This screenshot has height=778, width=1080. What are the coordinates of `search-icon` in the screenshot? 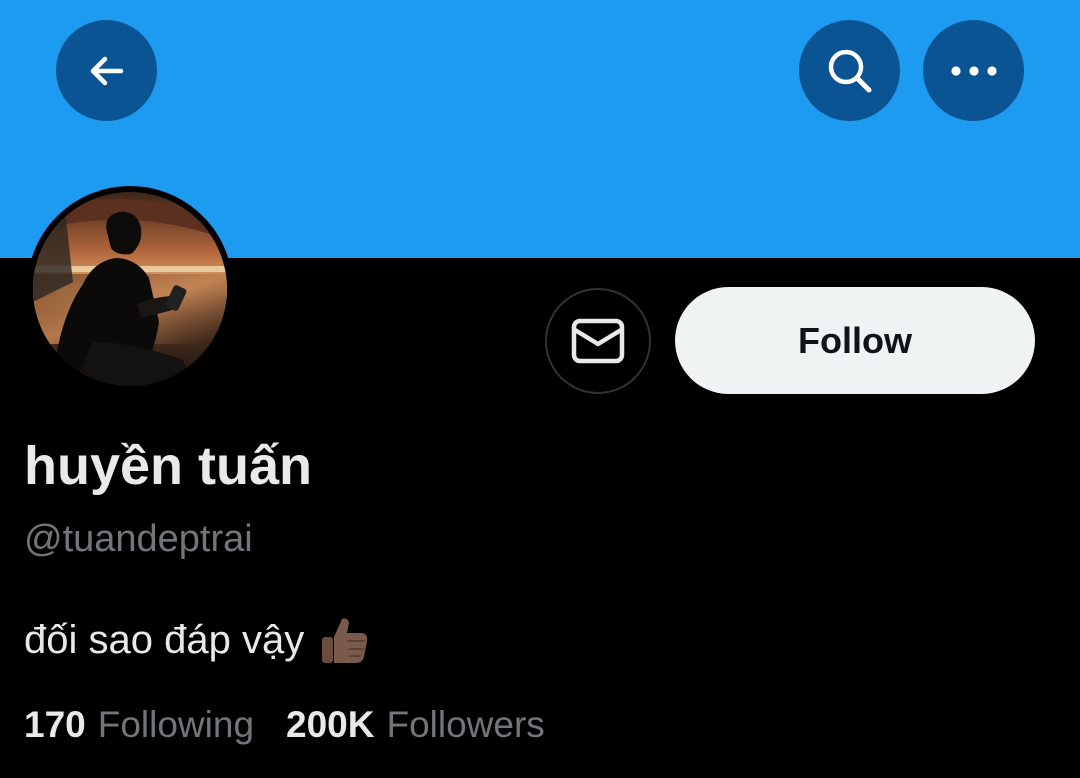 It's located at (849, 70).